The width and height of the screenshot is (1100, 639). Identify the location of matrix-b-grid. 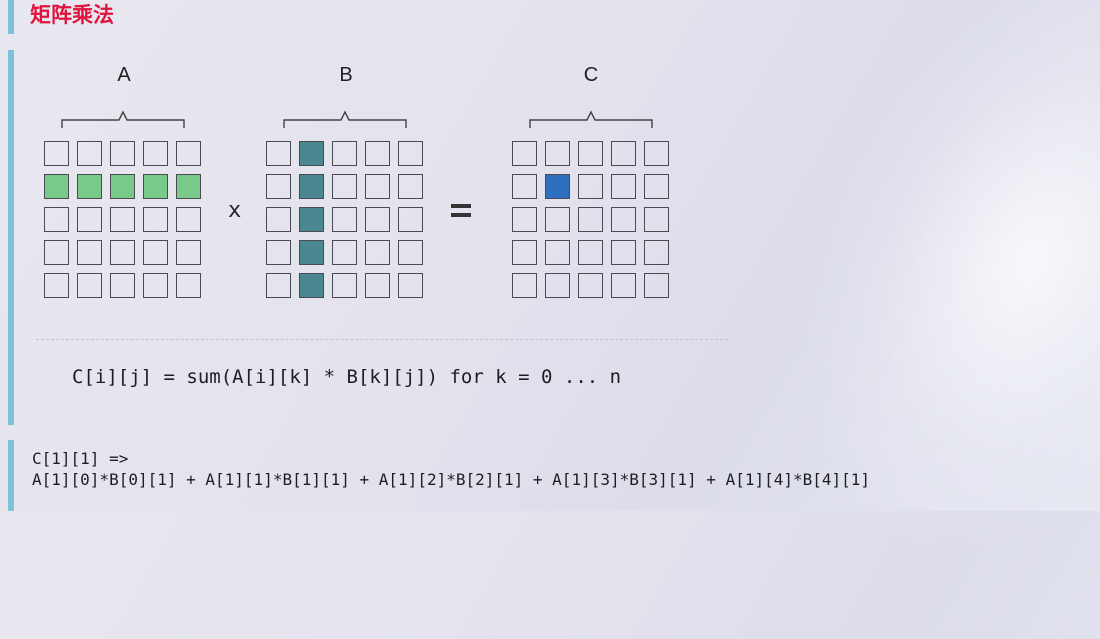
(344, 219).